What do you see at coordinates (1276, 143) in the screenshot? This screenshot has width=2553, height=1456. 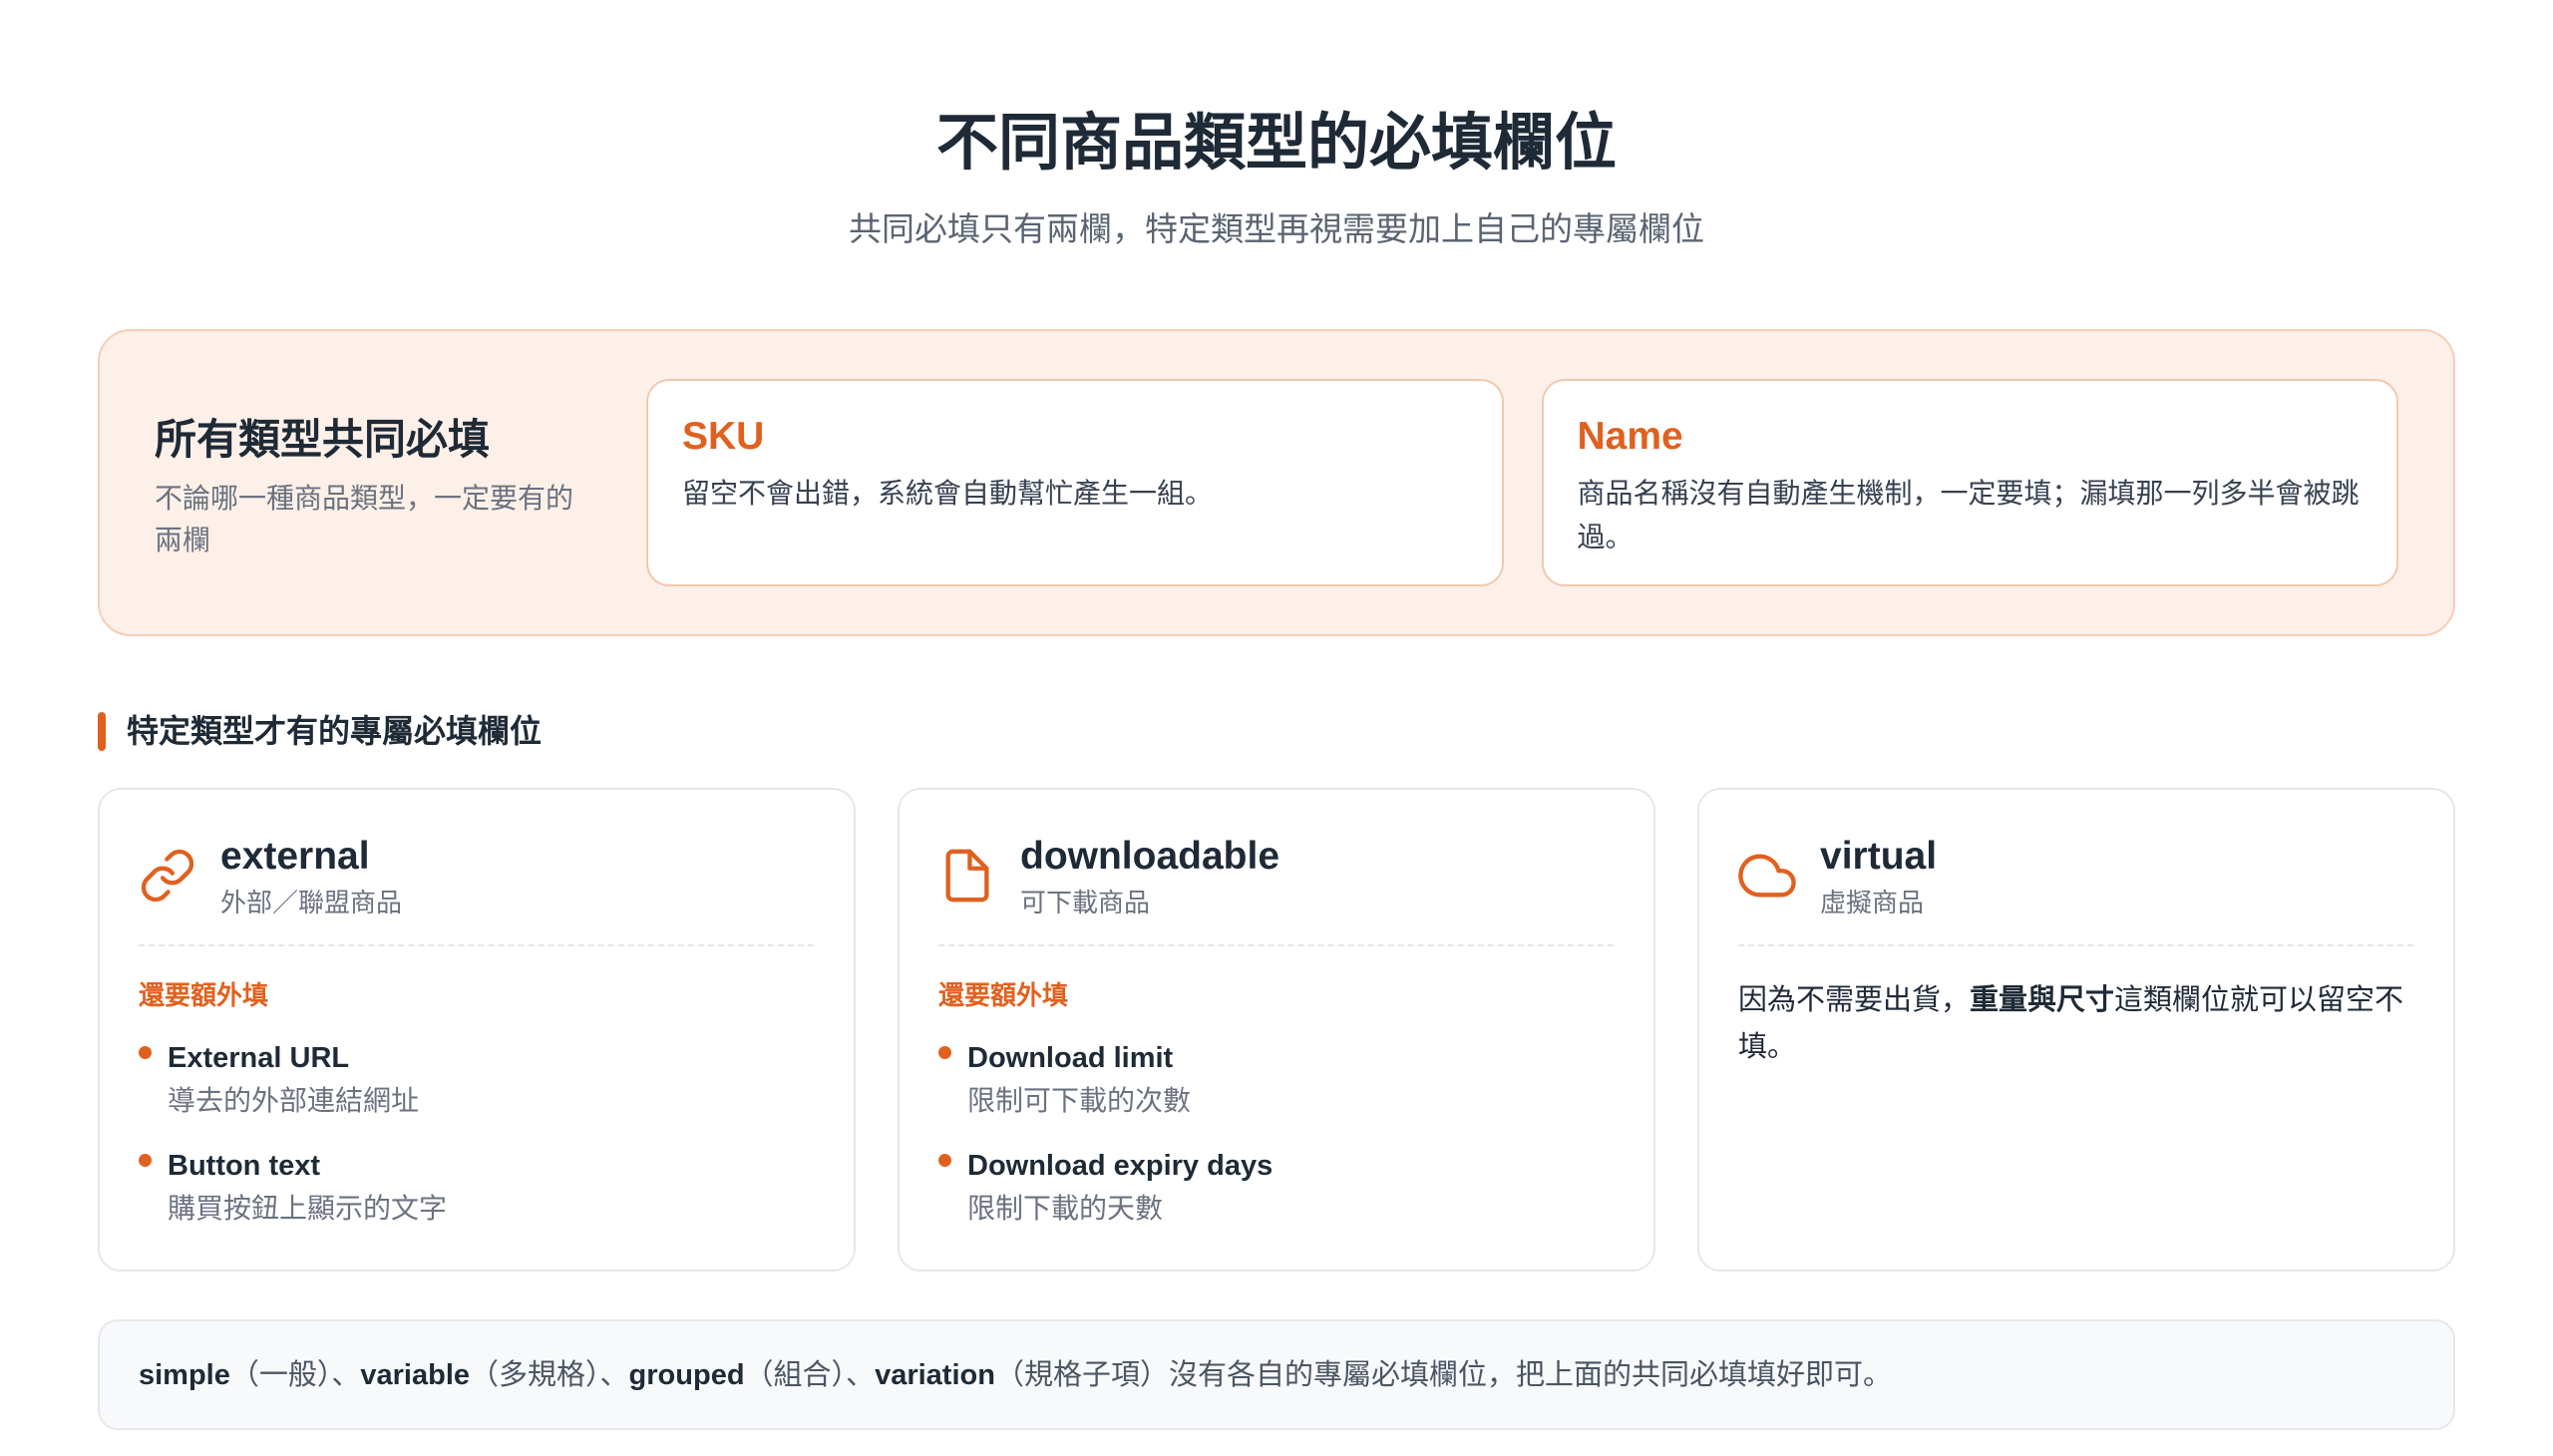 I see `page-title: 不同商品類型的必填欄位` at bounding box center [1276, 143].